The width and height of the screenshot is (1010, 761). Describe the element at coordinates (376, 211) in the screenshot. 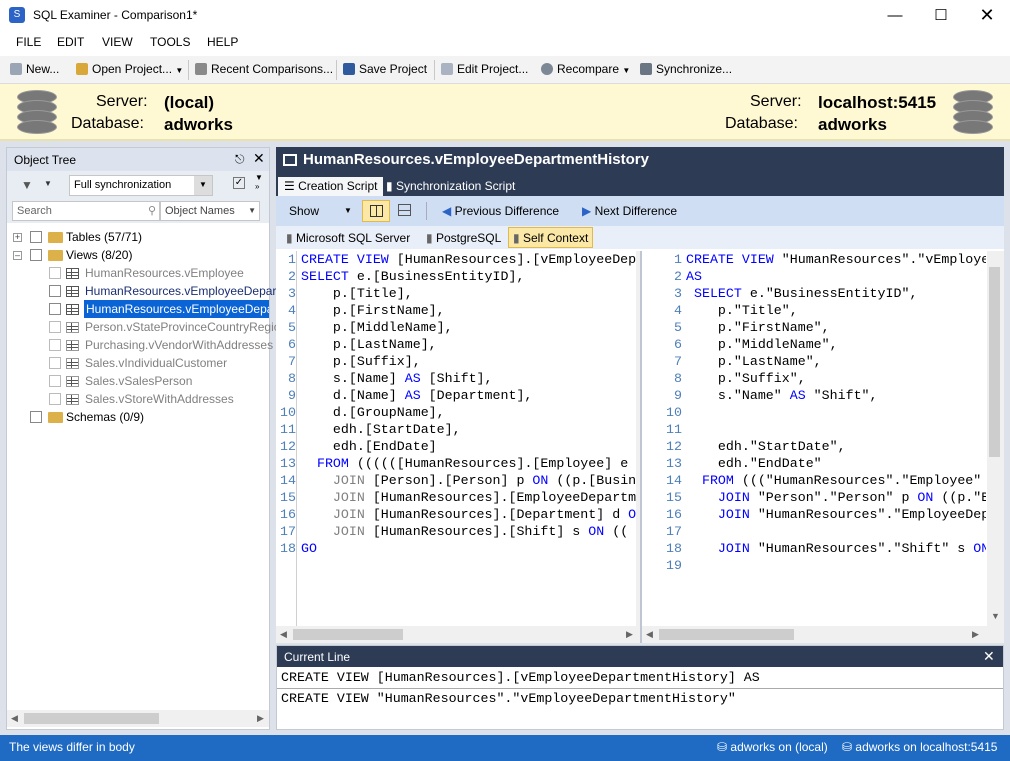

I see `side-by-side-view-button` at that location.